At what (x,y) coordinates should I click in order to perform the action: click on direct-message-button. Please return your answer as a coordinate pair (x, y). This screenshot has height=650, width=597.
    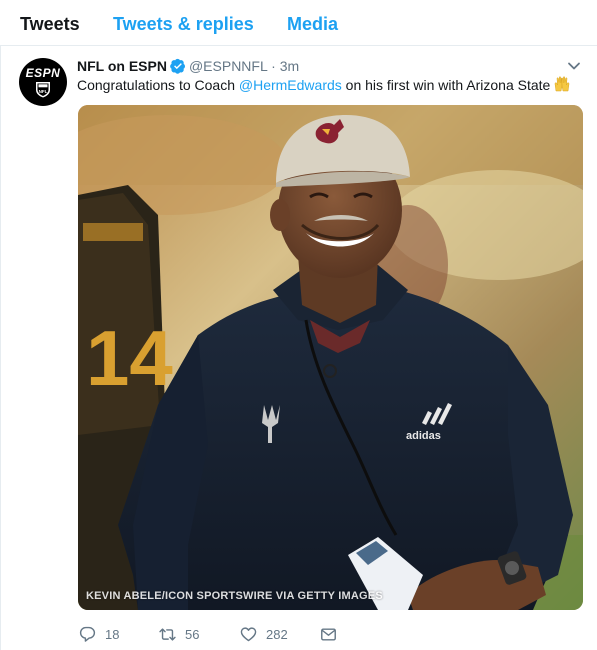
    Looking at the image, I should click on (333, 634).